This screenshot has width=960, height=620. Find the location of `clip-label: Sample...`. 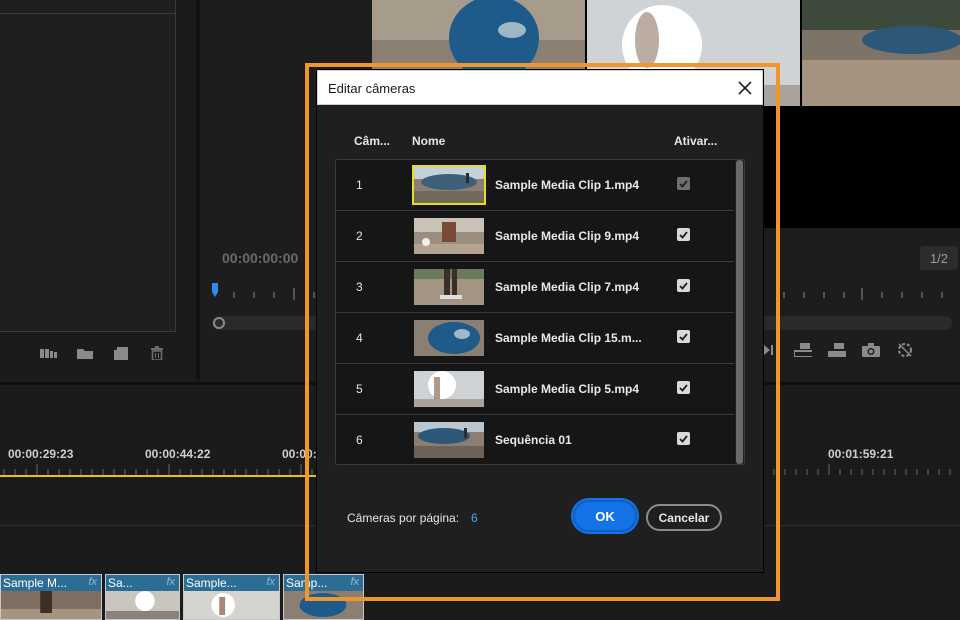

clip-label: Sample... is located at coordinates (211, 583).